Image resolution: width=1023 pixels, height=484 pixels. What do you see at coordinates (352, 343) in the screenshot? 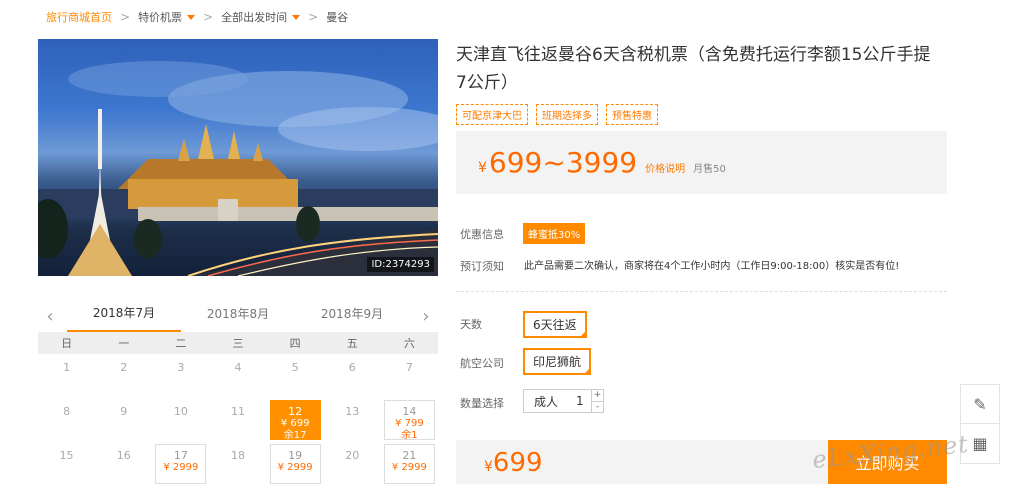
I see `weekday-label: 五` at bounding box center [352, 343].